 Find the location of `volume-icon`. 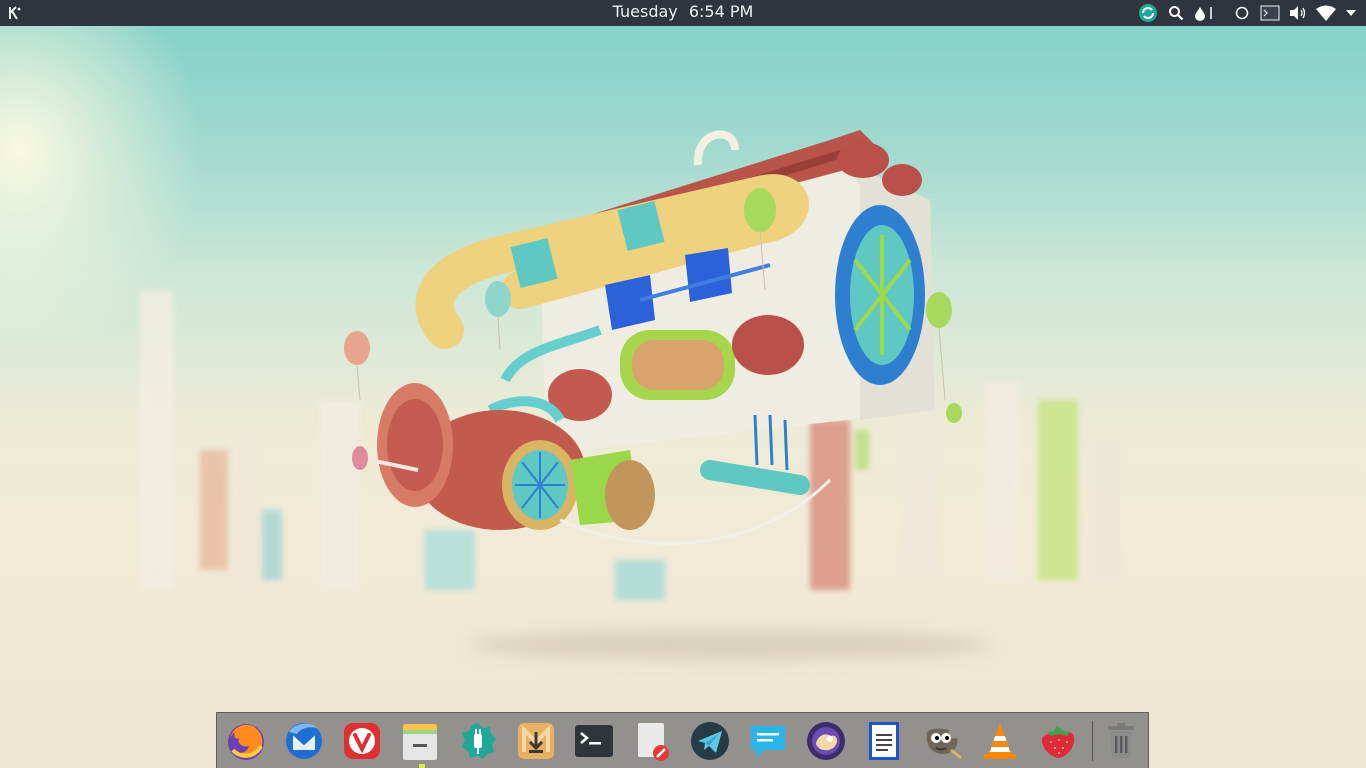

volume-icon is located at coordinates (1298, 13).